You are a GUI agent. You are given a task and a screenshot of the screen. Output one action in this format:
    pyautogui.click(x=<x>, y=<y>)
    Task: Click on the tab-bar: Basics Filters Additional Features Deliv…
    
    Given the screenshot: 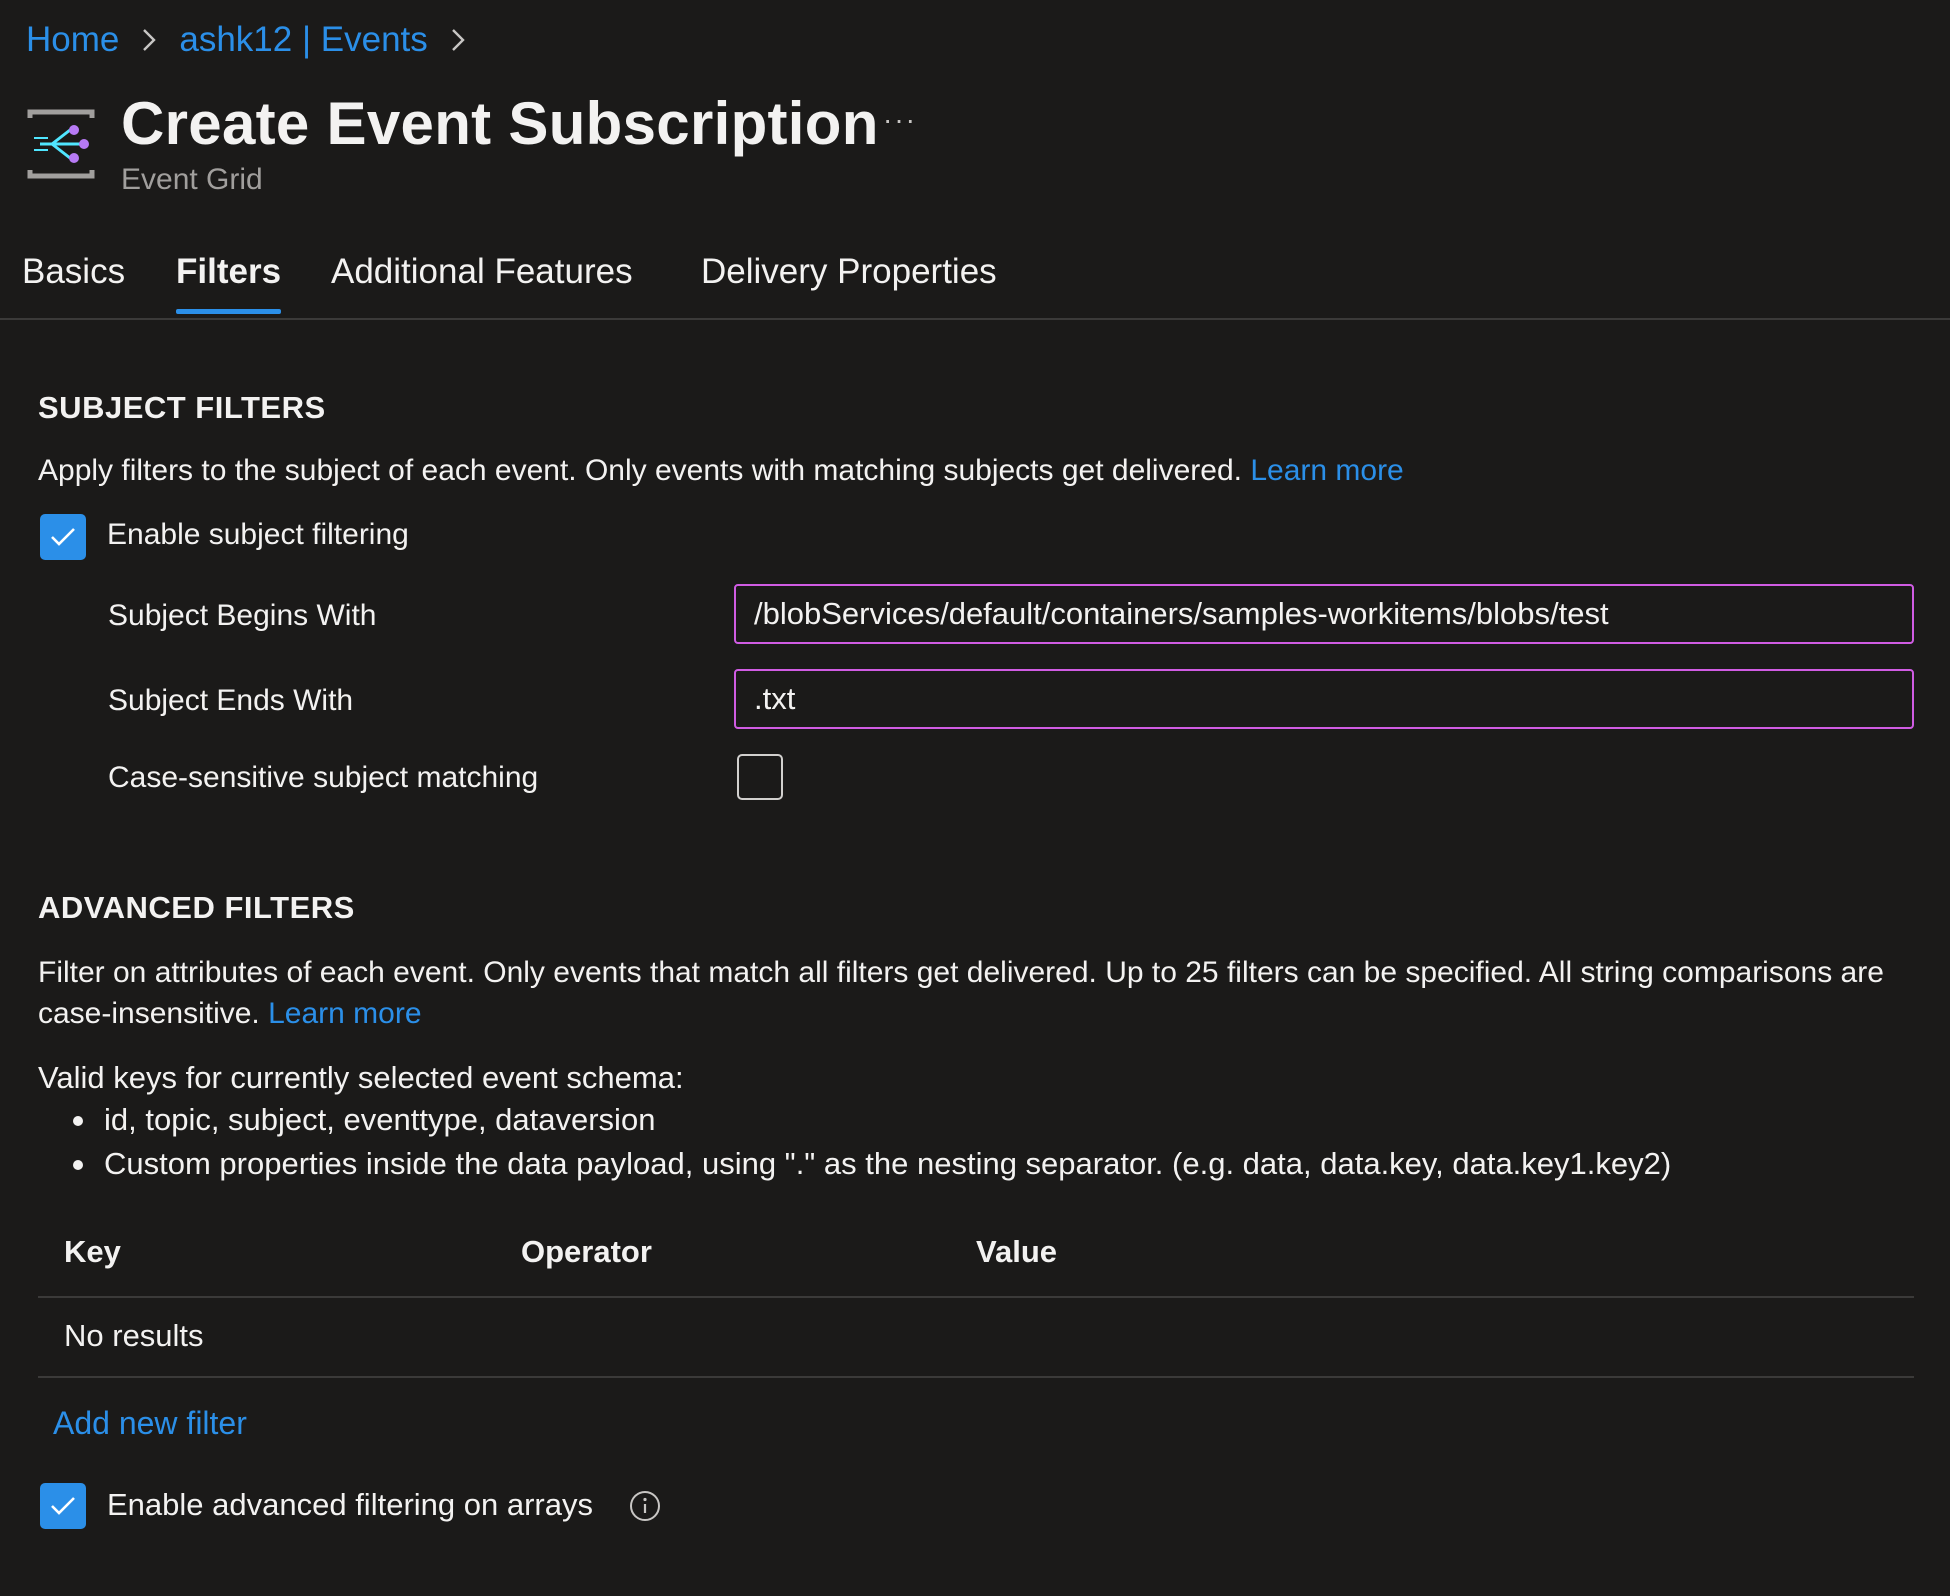 What is the action you would take?
    pyautogui.click(x=975, y=279)
    